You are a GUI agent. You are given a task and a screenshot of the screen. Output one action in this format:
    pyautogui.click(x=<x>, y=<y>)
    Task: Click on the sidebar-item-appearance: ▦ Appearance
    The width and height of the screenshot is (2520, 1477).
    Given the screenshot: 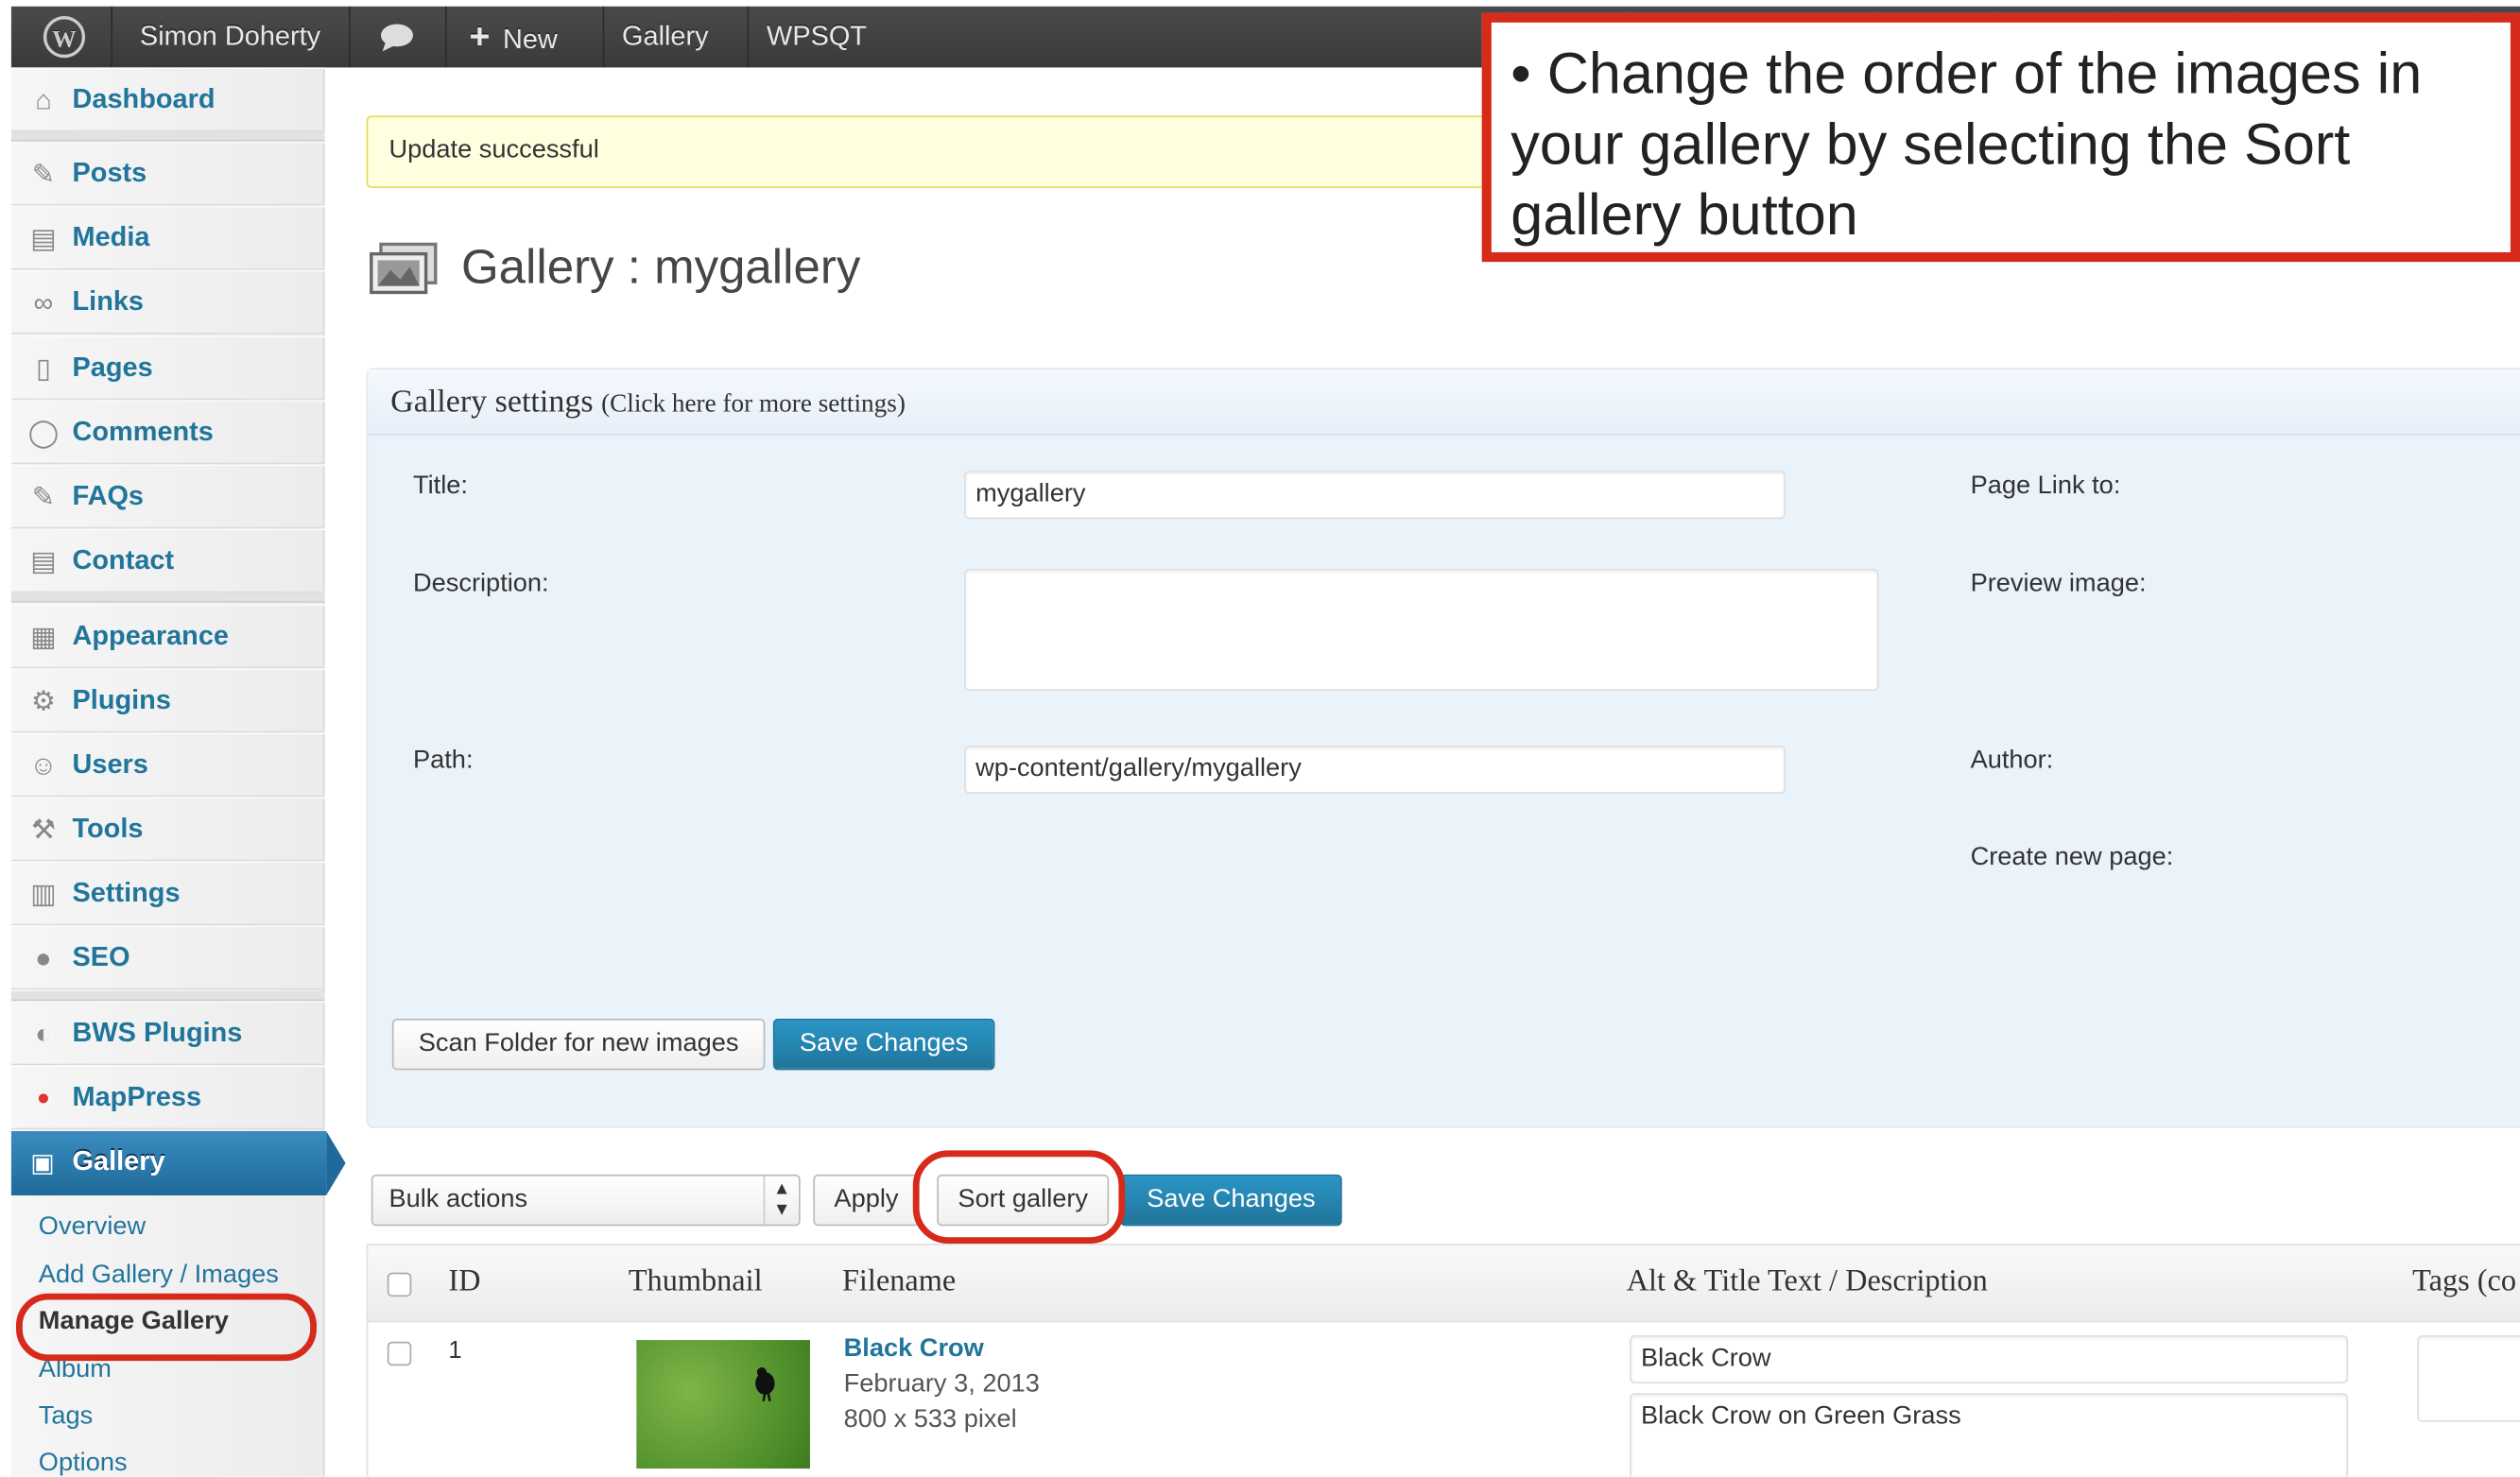 What is the action you would take?
    pyautogui.click(x=167, y=636)
    